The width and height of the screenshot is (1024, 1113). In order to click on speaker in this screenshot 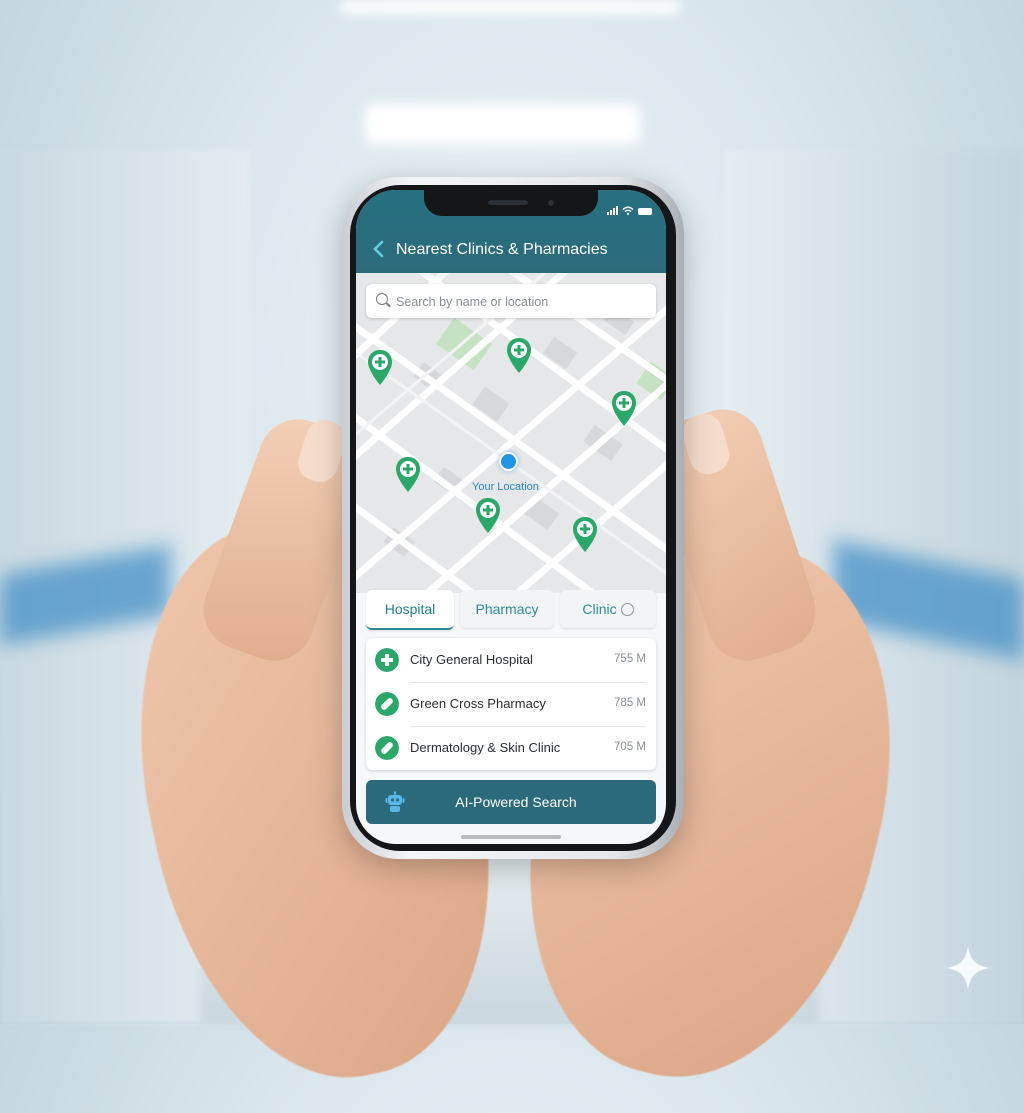, I will do `click(508, 202)`.